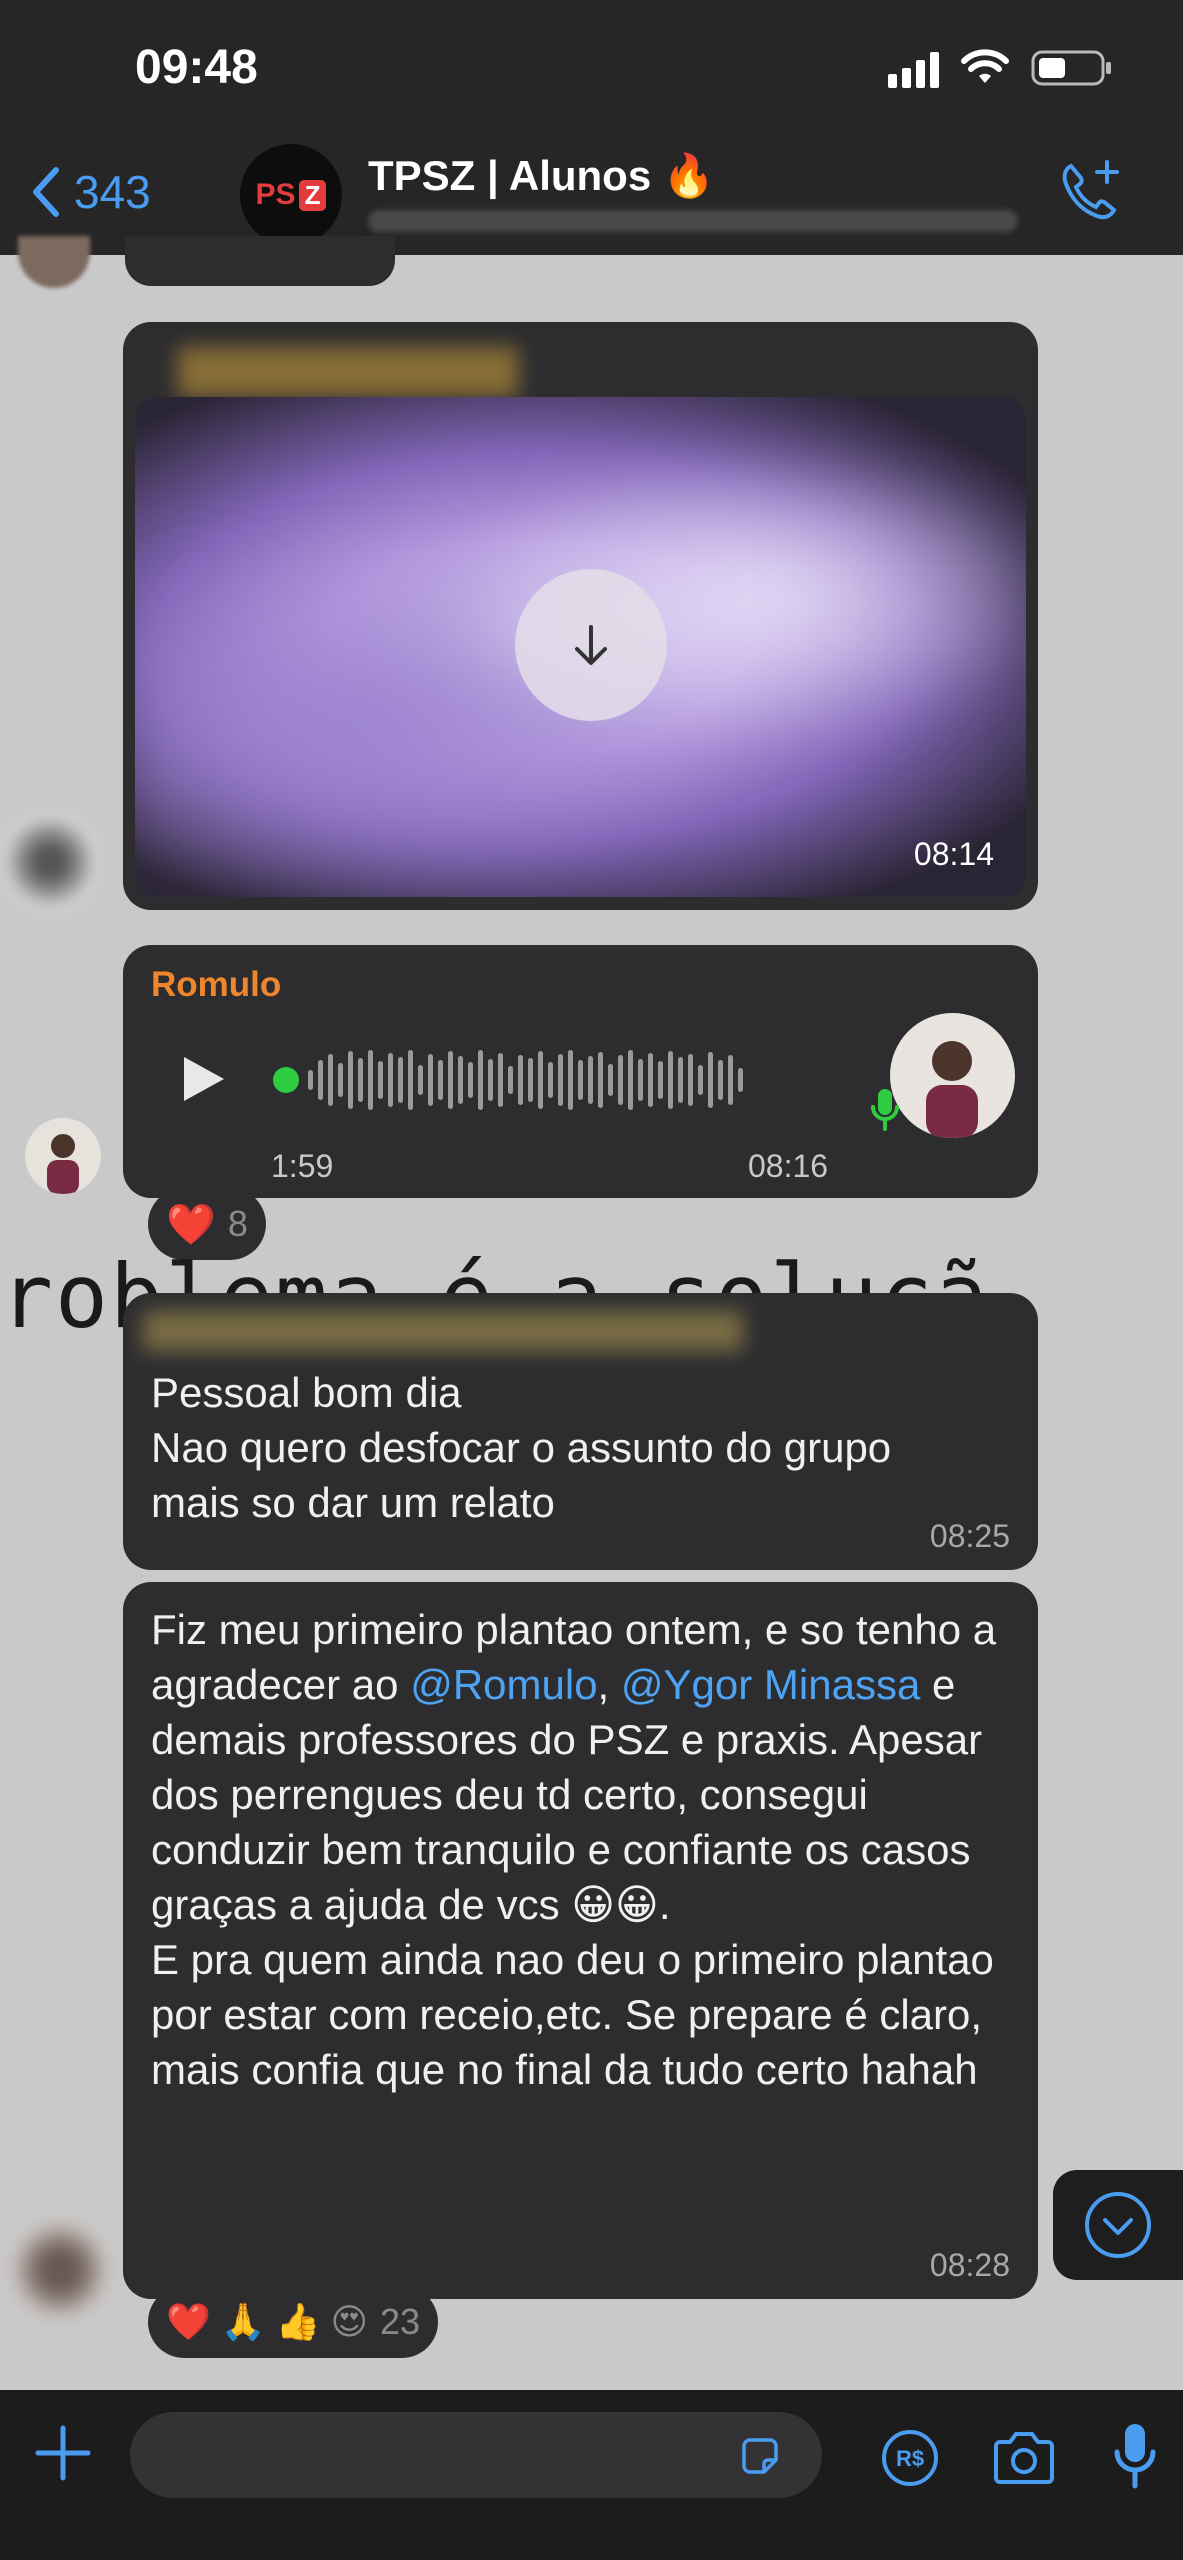 The height and width of the screenshot is (2560, 1183). I want to click on sender-name: Romulo, so click(216, 985).